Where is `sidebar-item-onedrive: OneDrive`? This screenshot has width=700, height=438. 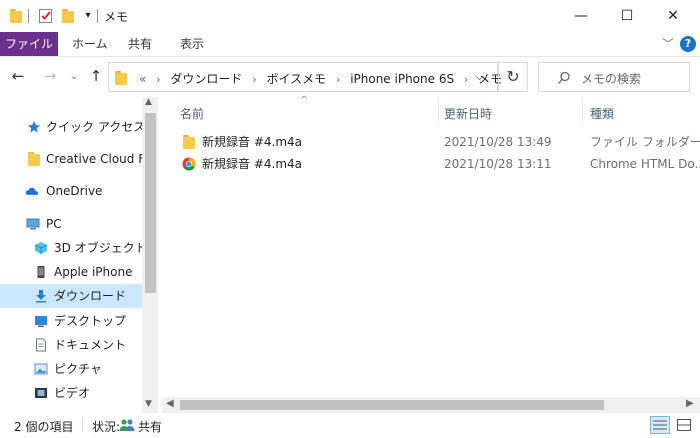
sidebar-item-onedrive: OneDrive is located at coordinates (71, 191).